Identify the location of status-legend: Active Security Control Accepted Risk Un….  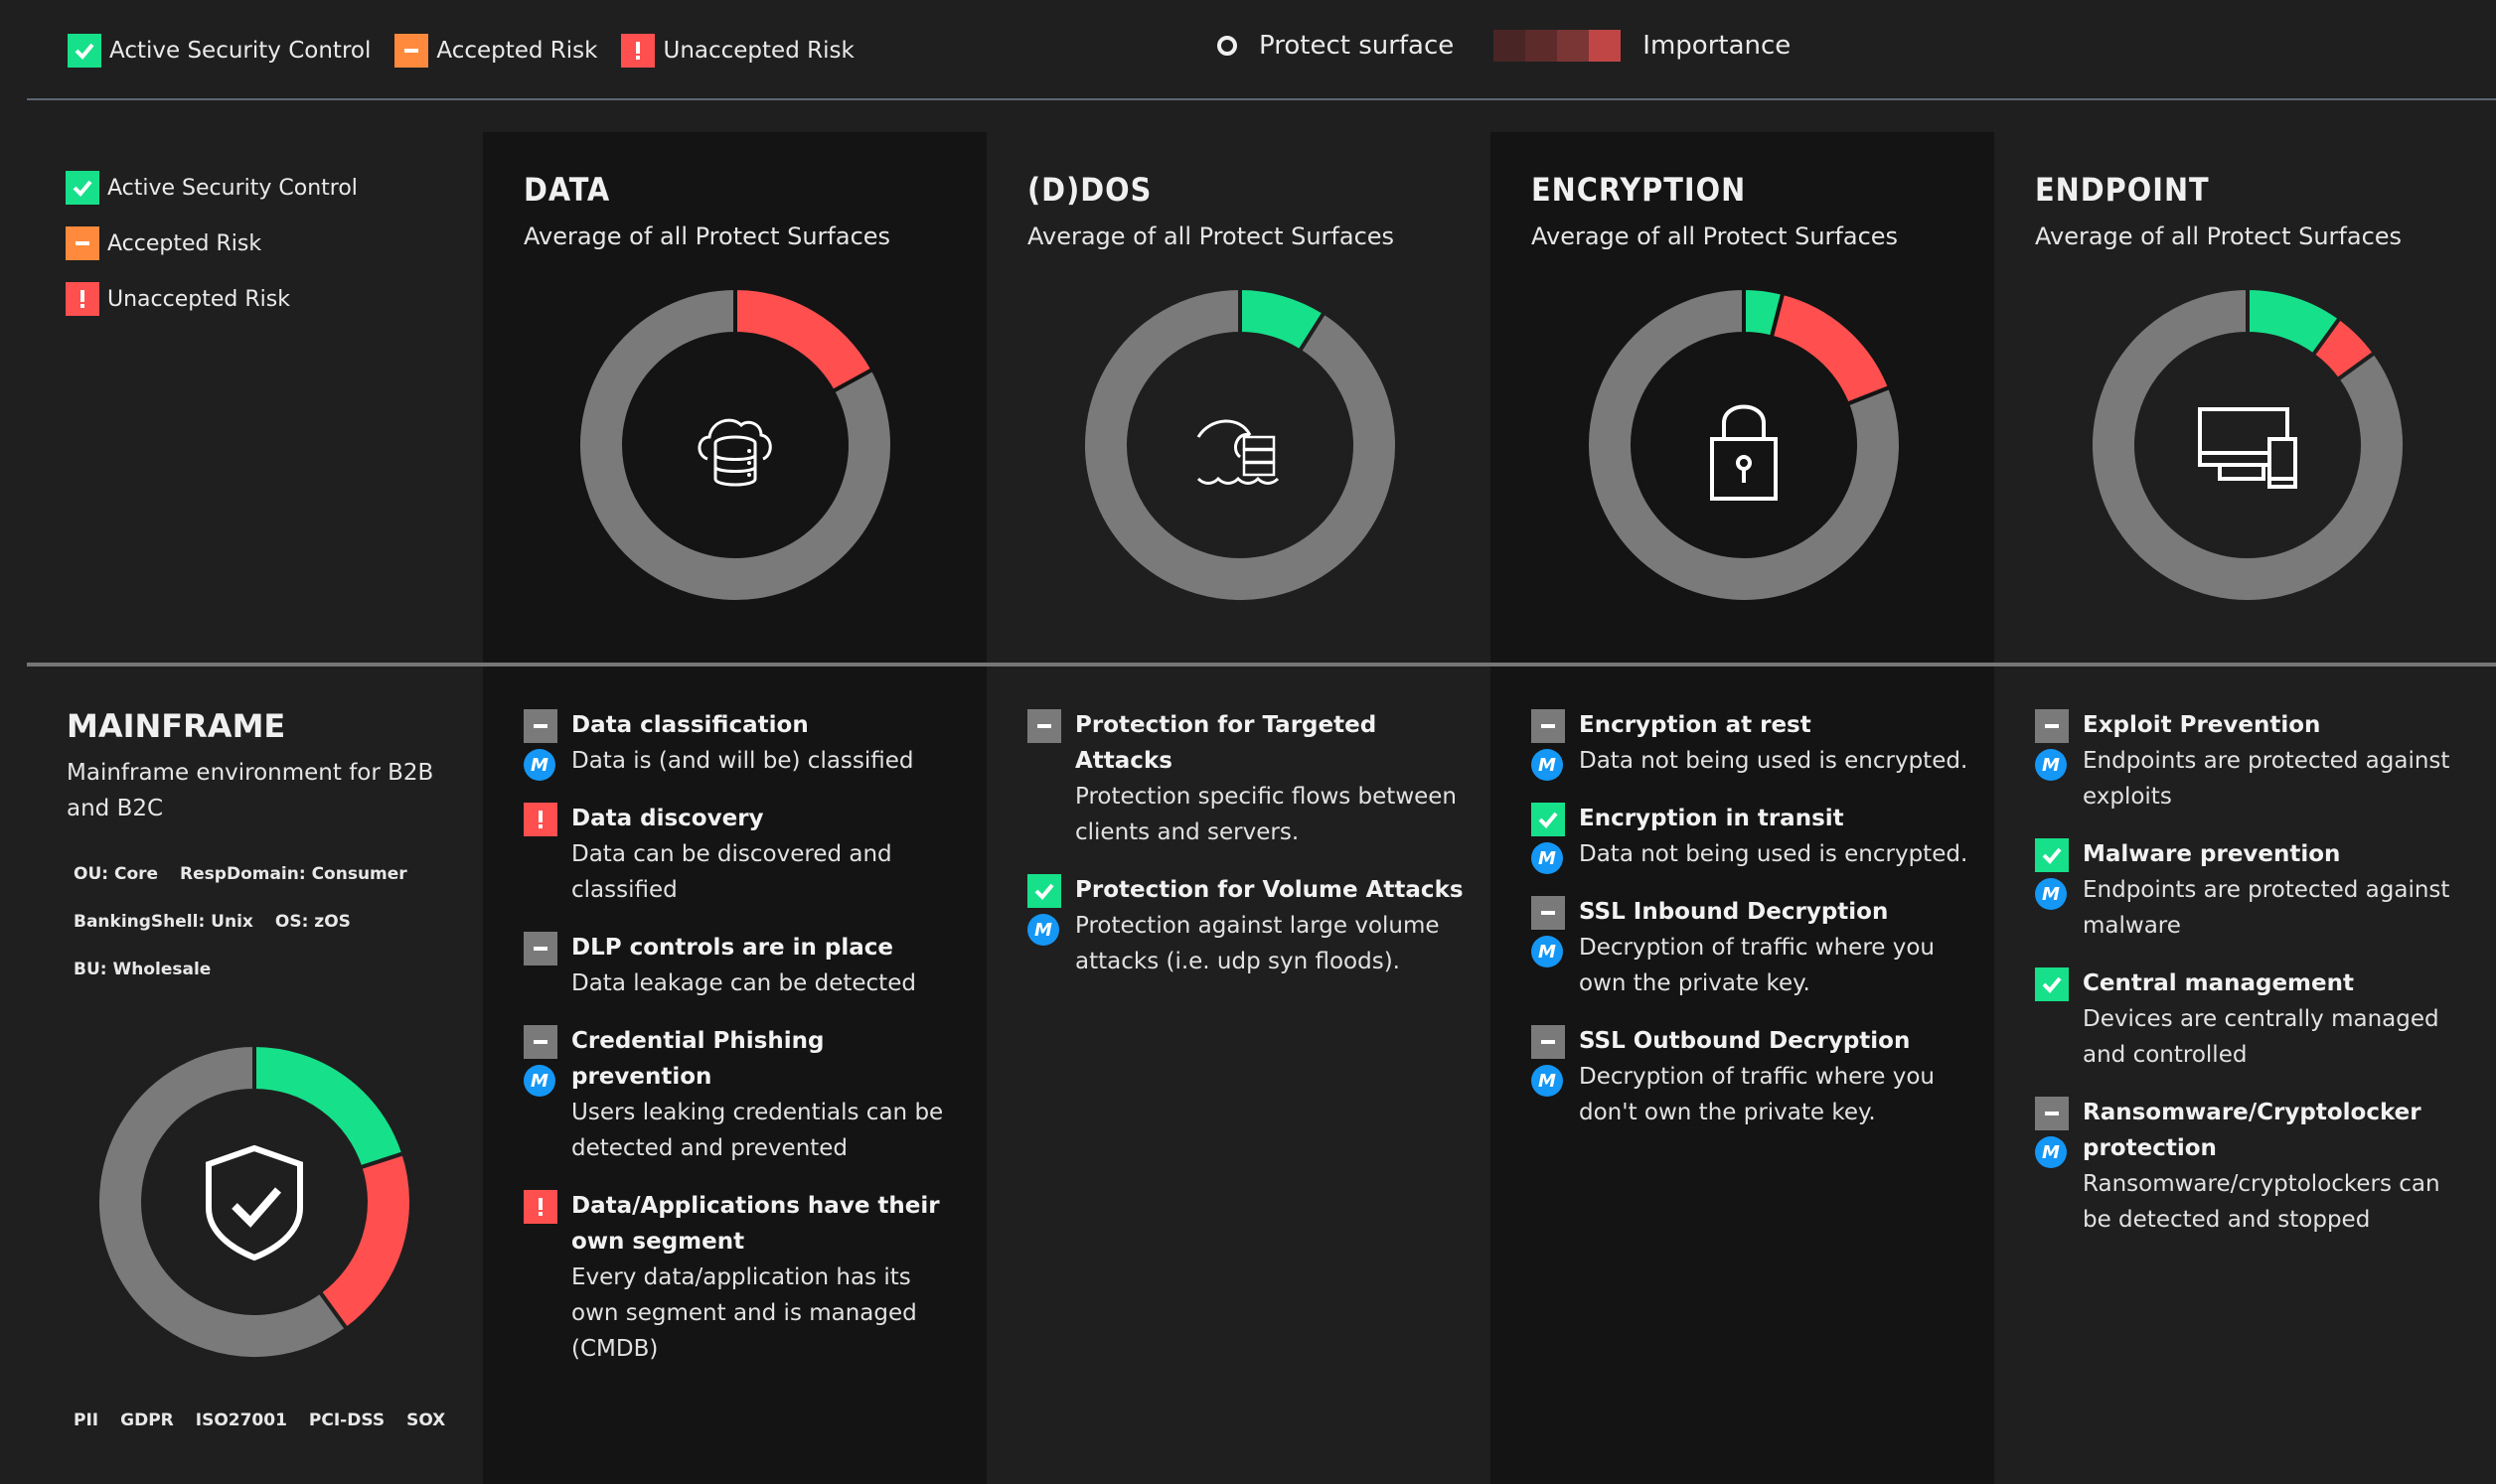
(473, 51).